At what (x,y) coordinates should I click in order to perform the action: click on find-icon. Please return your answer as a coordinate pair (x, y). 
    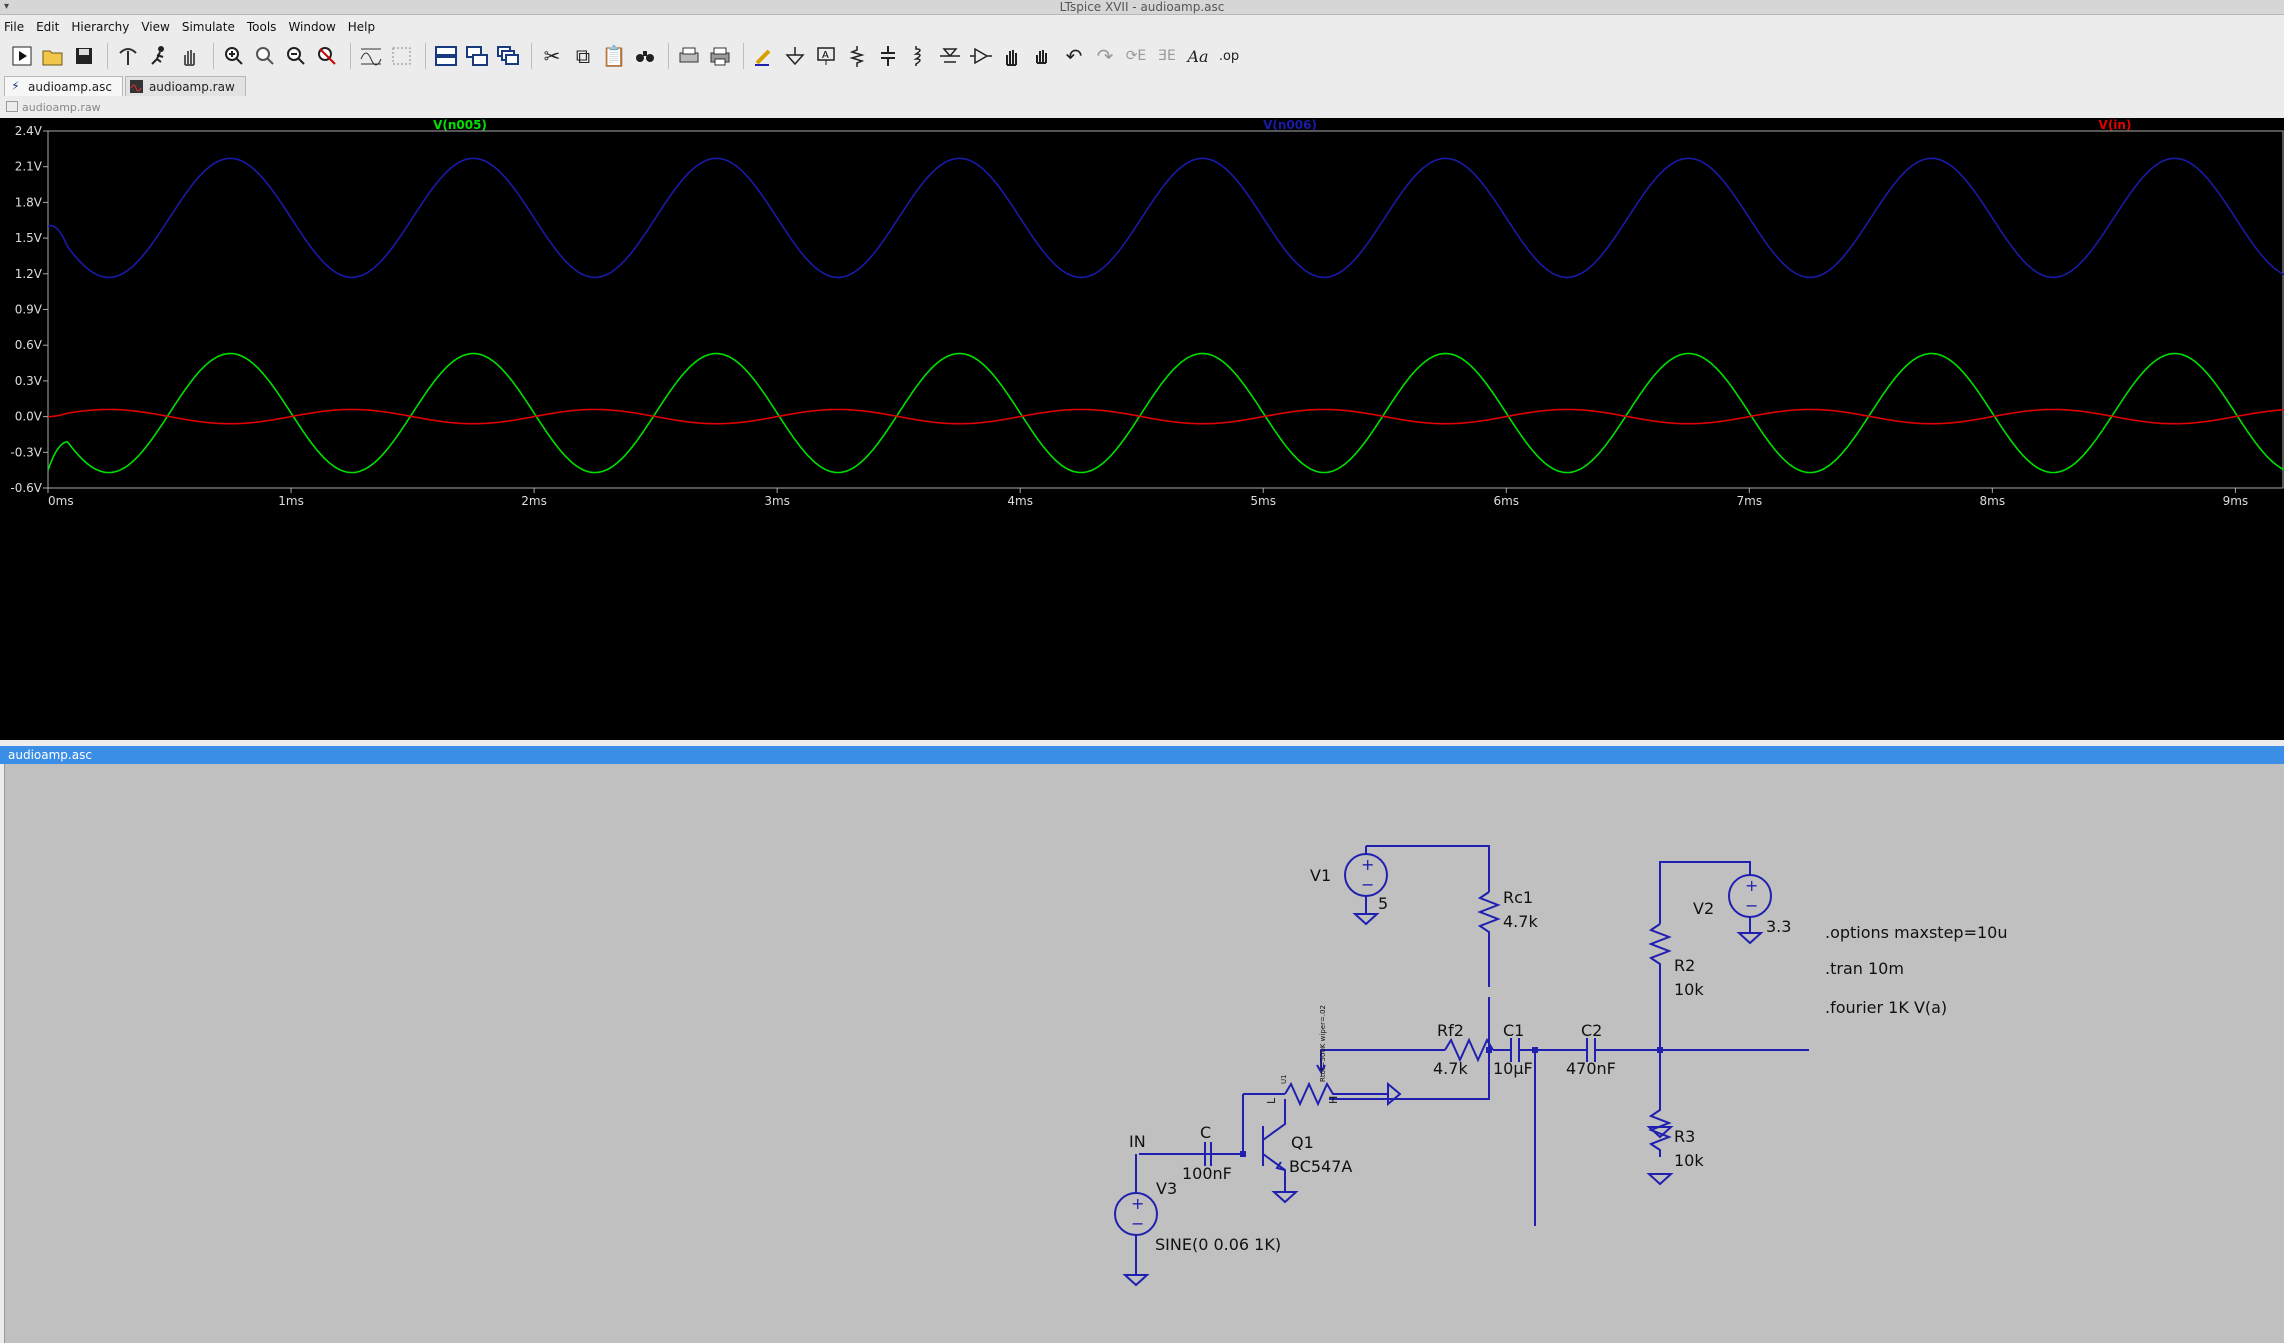
    Looking at the image, I should click on (645, 56).